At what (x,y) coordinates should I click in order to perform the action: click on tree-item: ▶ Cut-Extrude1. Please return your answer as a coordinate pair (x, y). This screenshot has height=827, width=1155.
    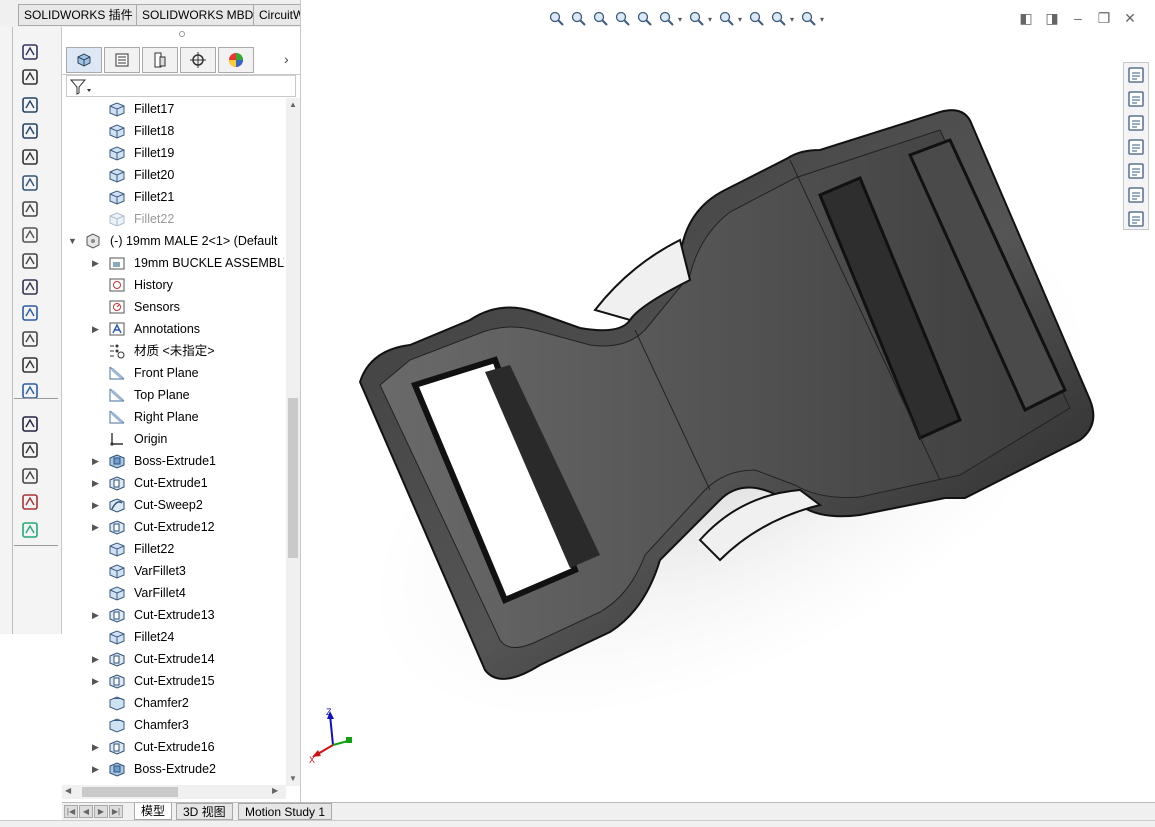
    Looking at the image, I should click on (173, 483).